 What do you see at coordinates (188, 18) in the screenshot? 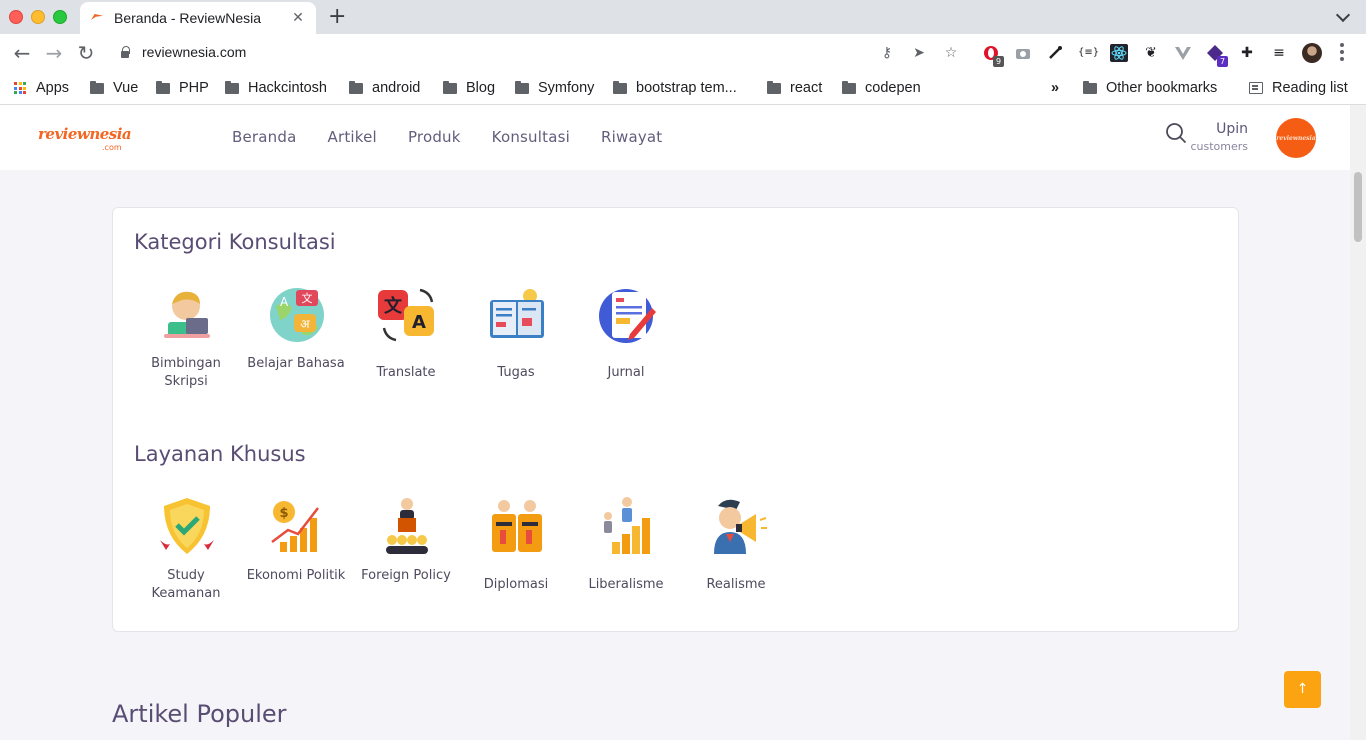
I see `tab-title: Beranda - ReviewNesia` at bounding box center [188, 18].